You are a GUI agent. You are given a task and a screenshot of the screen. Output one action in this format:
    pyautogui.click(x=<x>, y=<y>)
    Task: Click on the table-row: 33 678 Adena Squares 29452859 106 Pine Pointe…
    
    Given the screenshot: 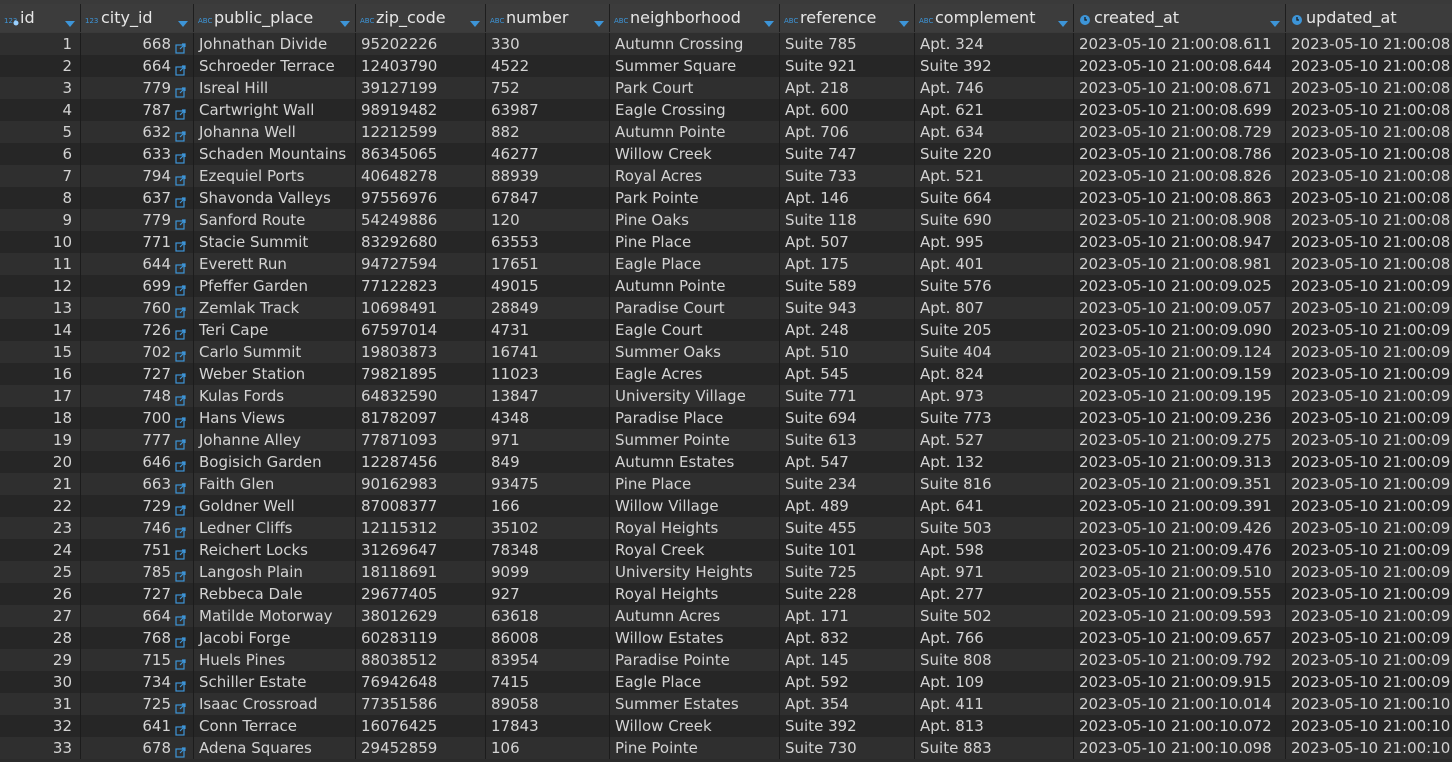 What is the action you would take?
    pyautogui.click(x=726, y=748)
    